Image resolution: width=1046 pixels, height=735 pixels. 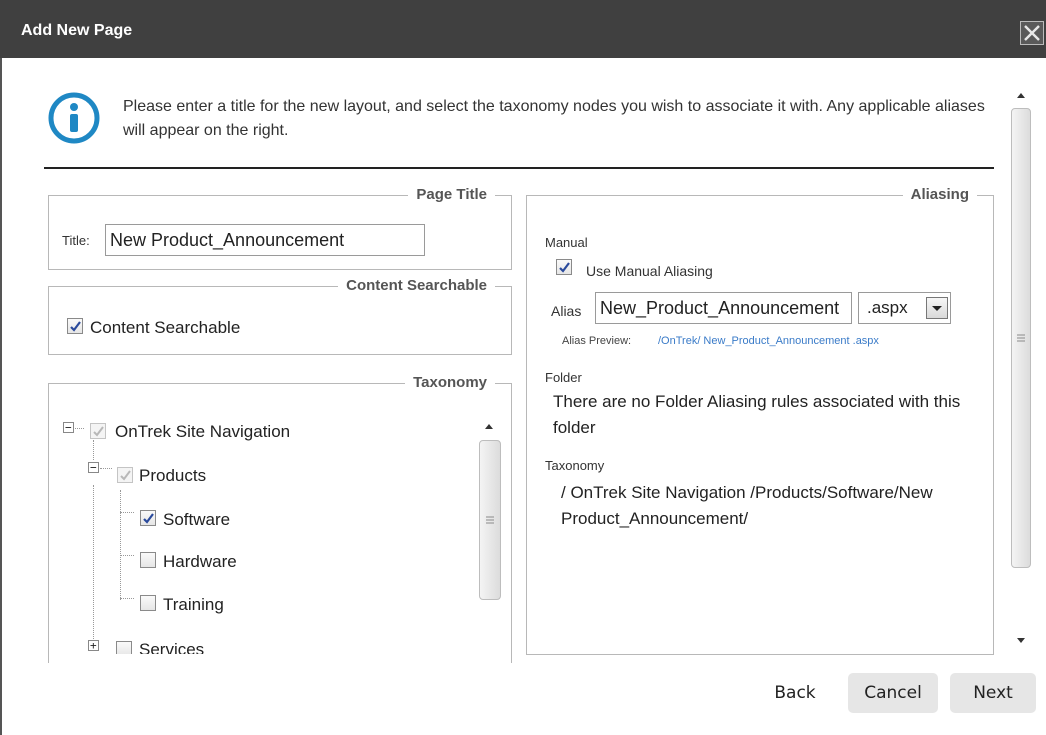 I want to click on tree-item-services: Services, so click(x=171, y=647).